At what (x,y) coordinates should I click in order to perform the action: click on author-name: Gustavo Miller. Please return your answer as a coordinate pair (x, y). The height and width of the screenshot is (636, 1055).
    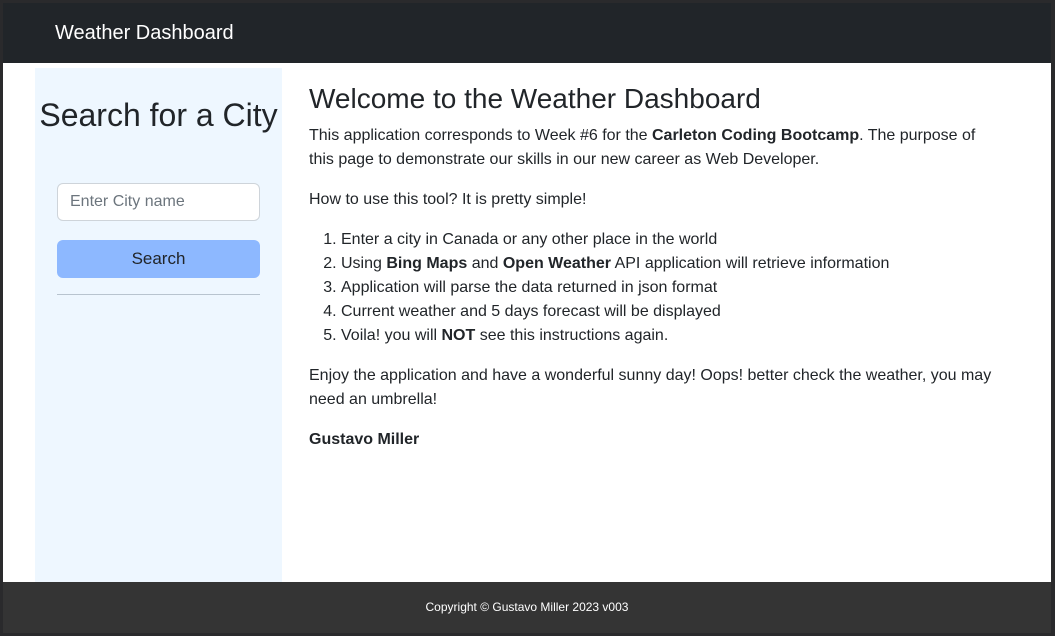
    Looking at the image, I should click on (364, 439).